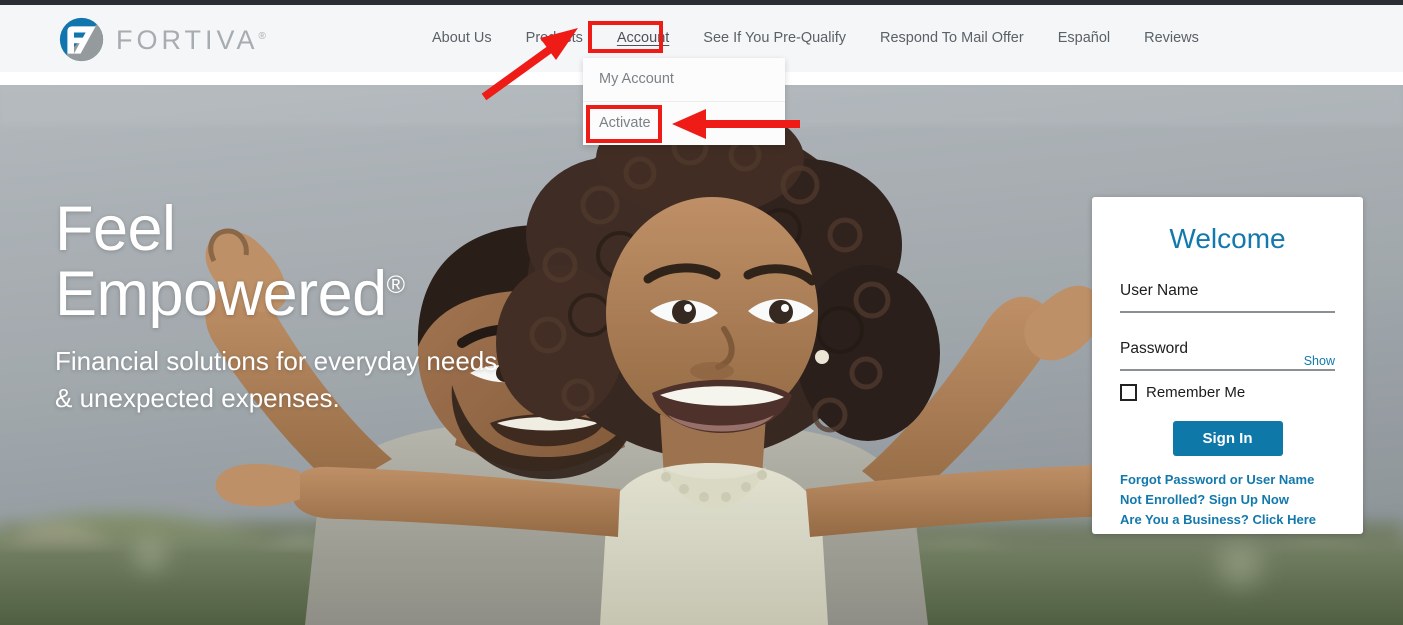 This screenshot has height=625, width=1403. Describe the element at coordinates (1171, 38) in the screenshot. I see `nav-item-reviews: Reviews` at that location.